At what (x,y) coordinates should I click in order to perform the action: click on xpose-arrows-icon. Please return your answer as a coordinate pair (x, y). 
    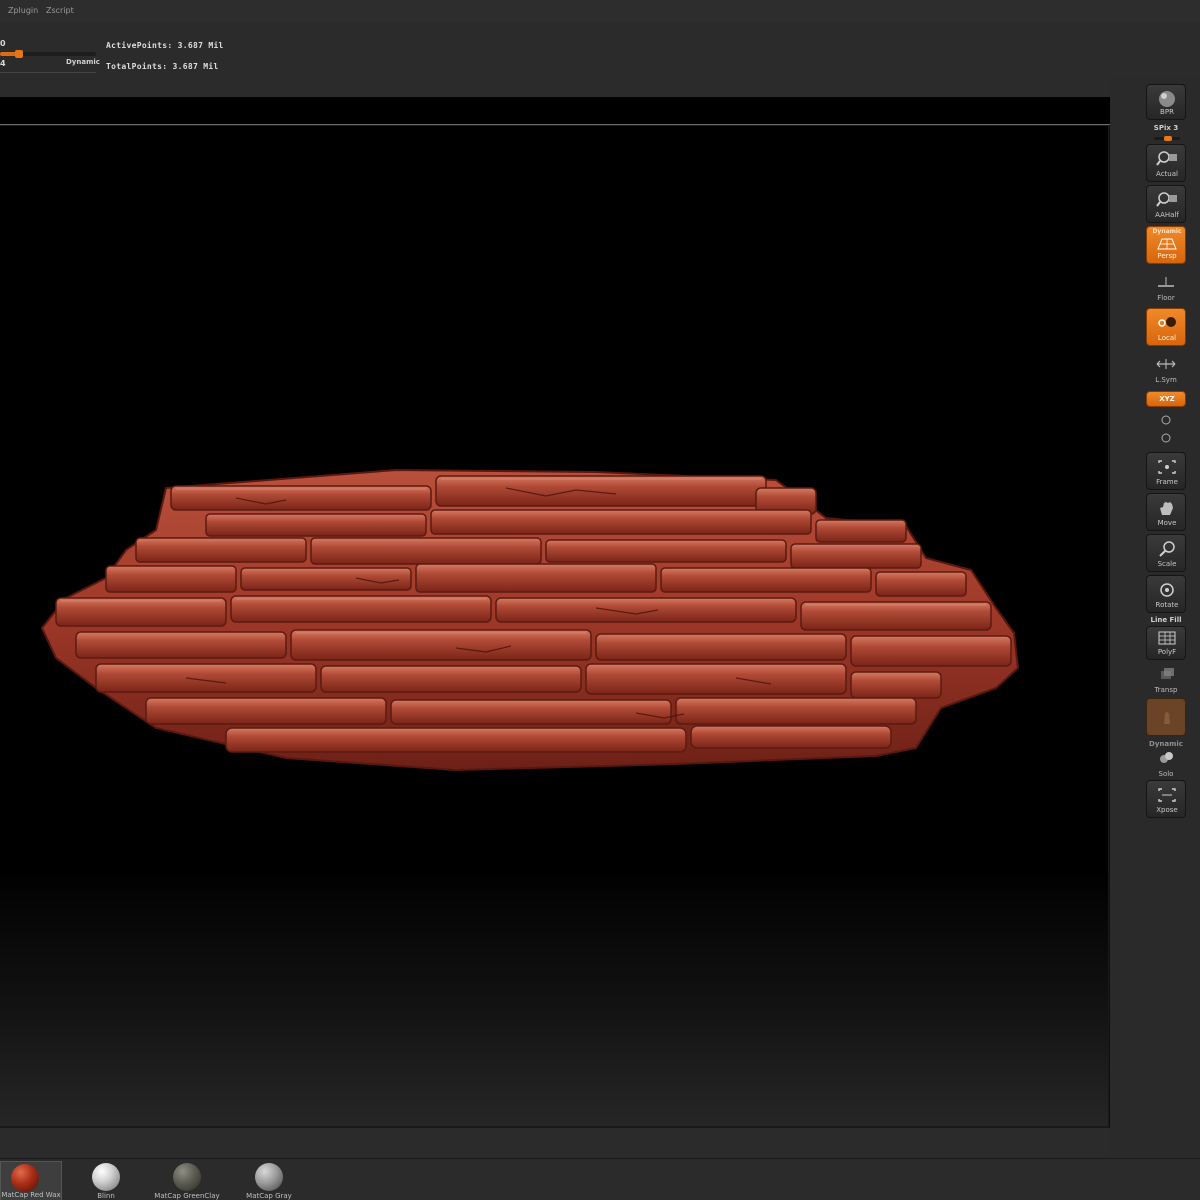
    Looking at the image, I should click on (1167, 795).